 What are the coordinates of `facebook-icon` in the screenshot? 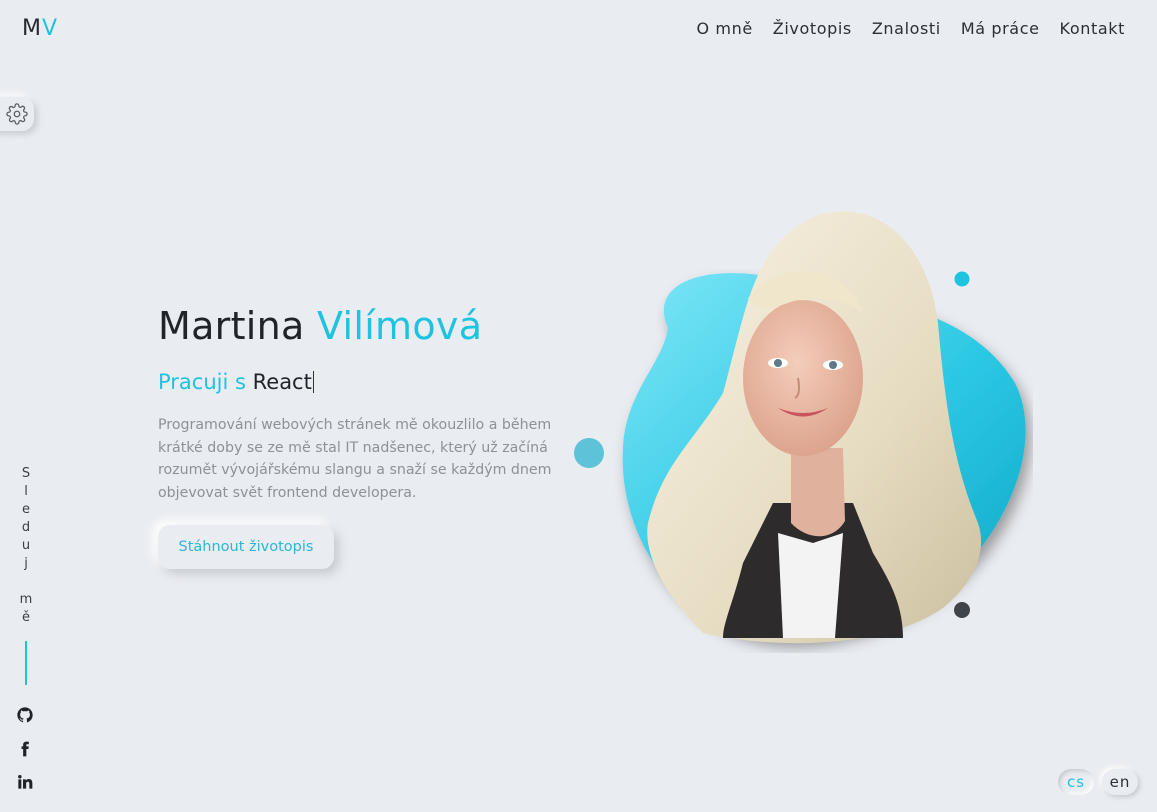 It's located at (25, 749).